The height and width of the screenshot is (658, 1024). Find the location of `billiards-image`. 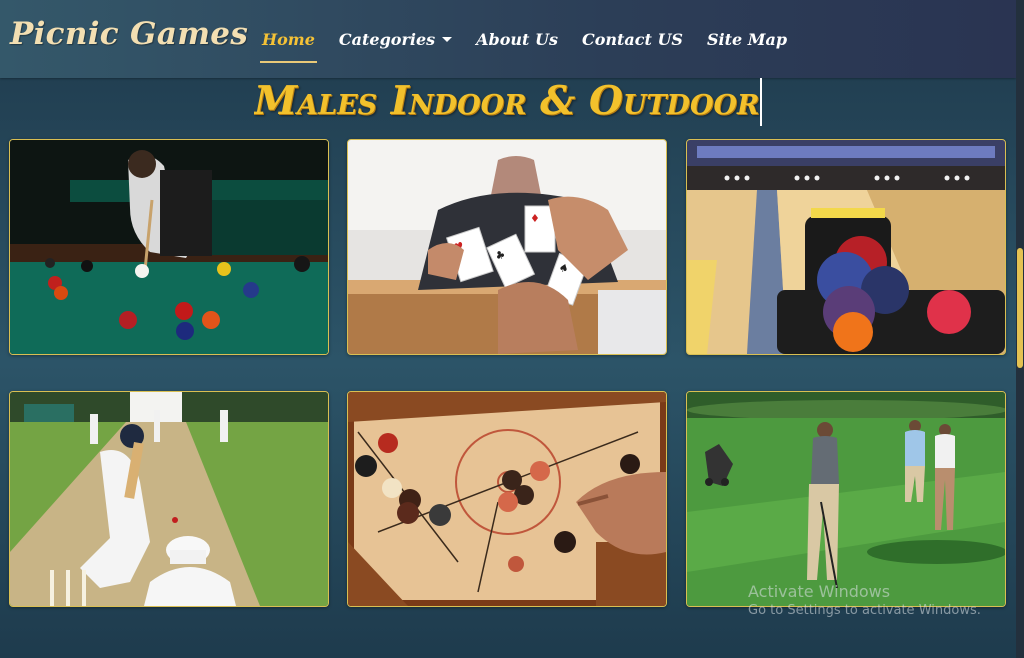

billiards-image is located at coordinates (169, 247).